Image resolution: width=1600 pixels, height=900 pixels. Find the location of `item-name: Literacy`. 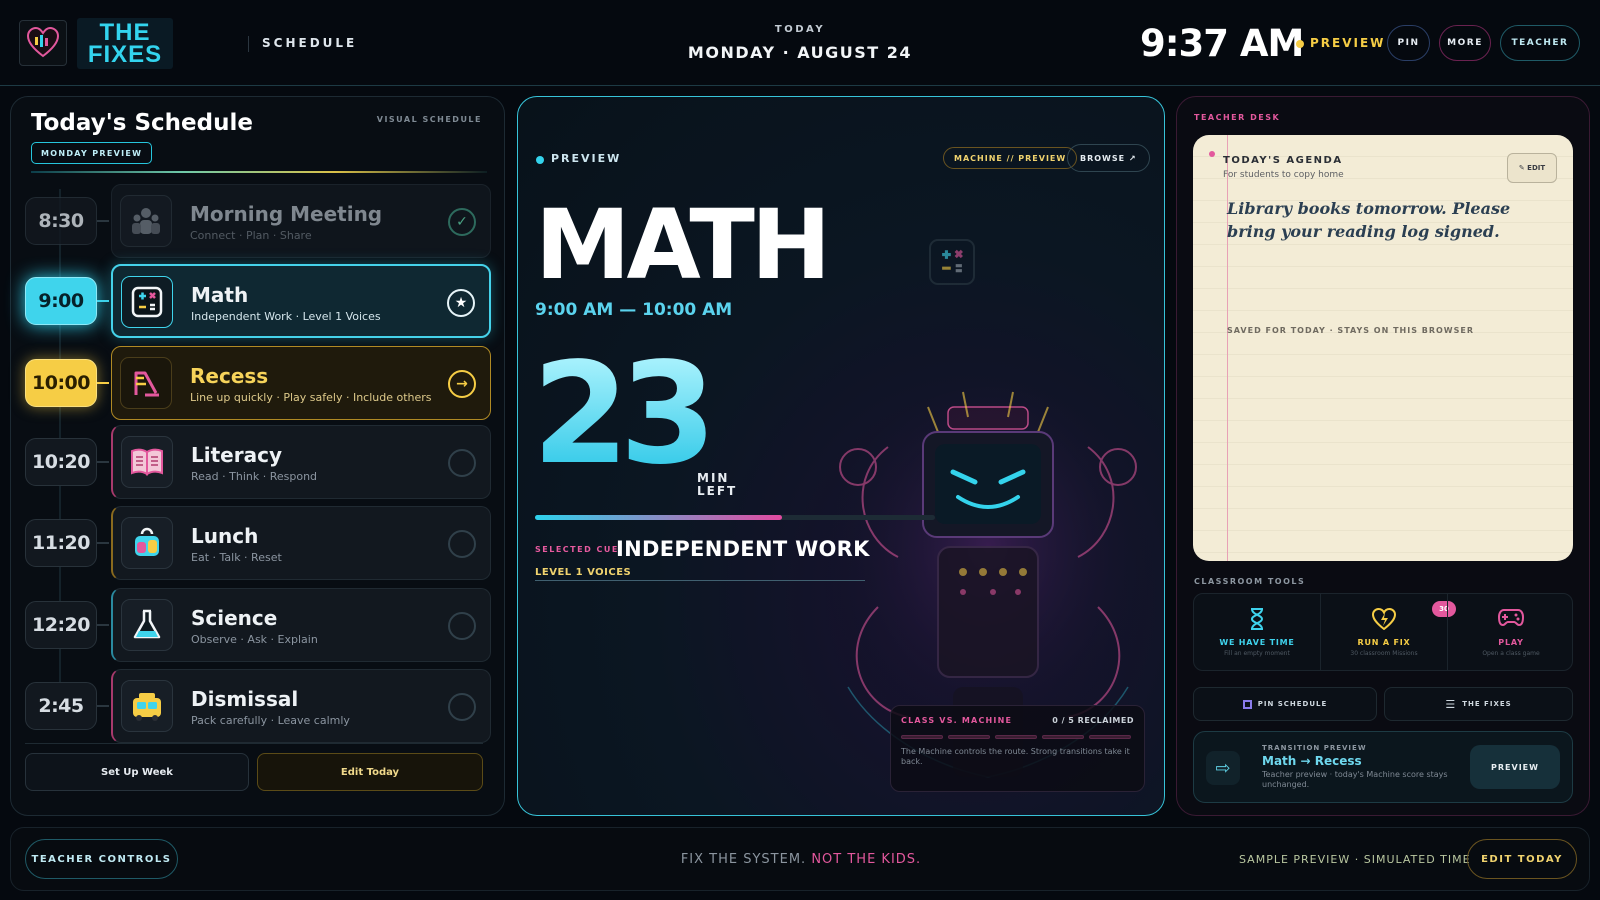

item-name: Literacy is located at coordinates (236, 455).